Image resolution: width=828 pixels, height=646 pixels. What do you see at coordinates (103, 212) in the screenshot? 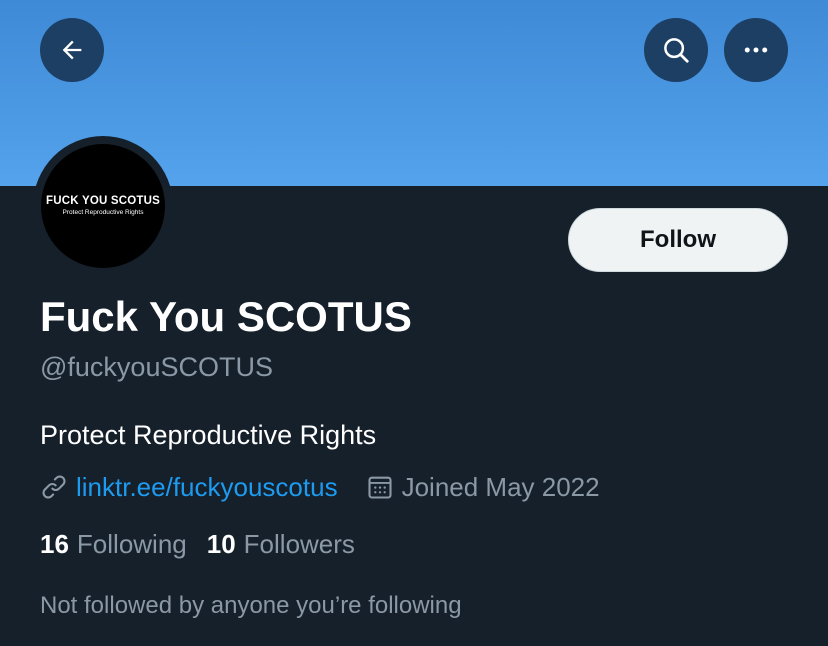
I see `avatar-subtitle-text: Protect Reproductive Rights` at bounding box center [103, 212].